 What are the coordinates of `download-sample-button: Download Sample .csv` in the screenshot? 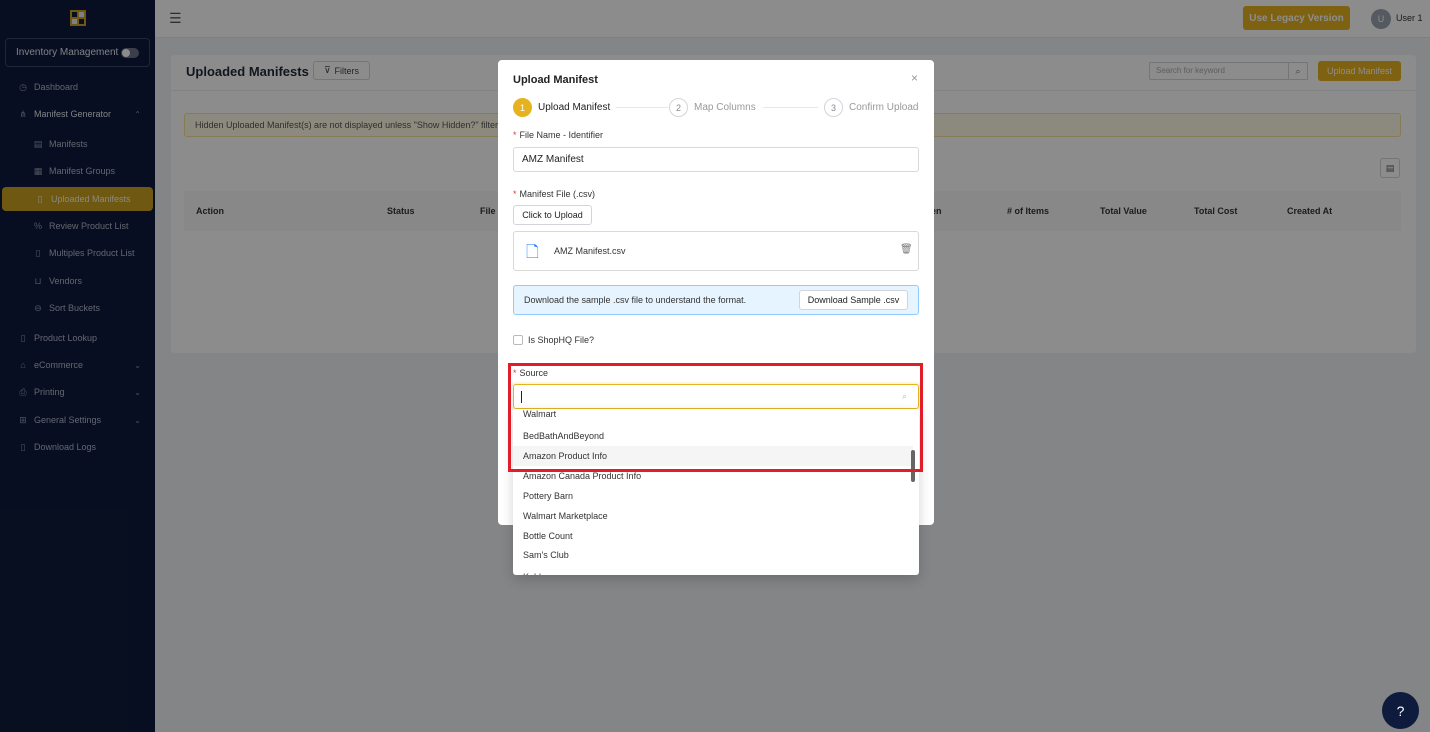 It's located at (853, 300).